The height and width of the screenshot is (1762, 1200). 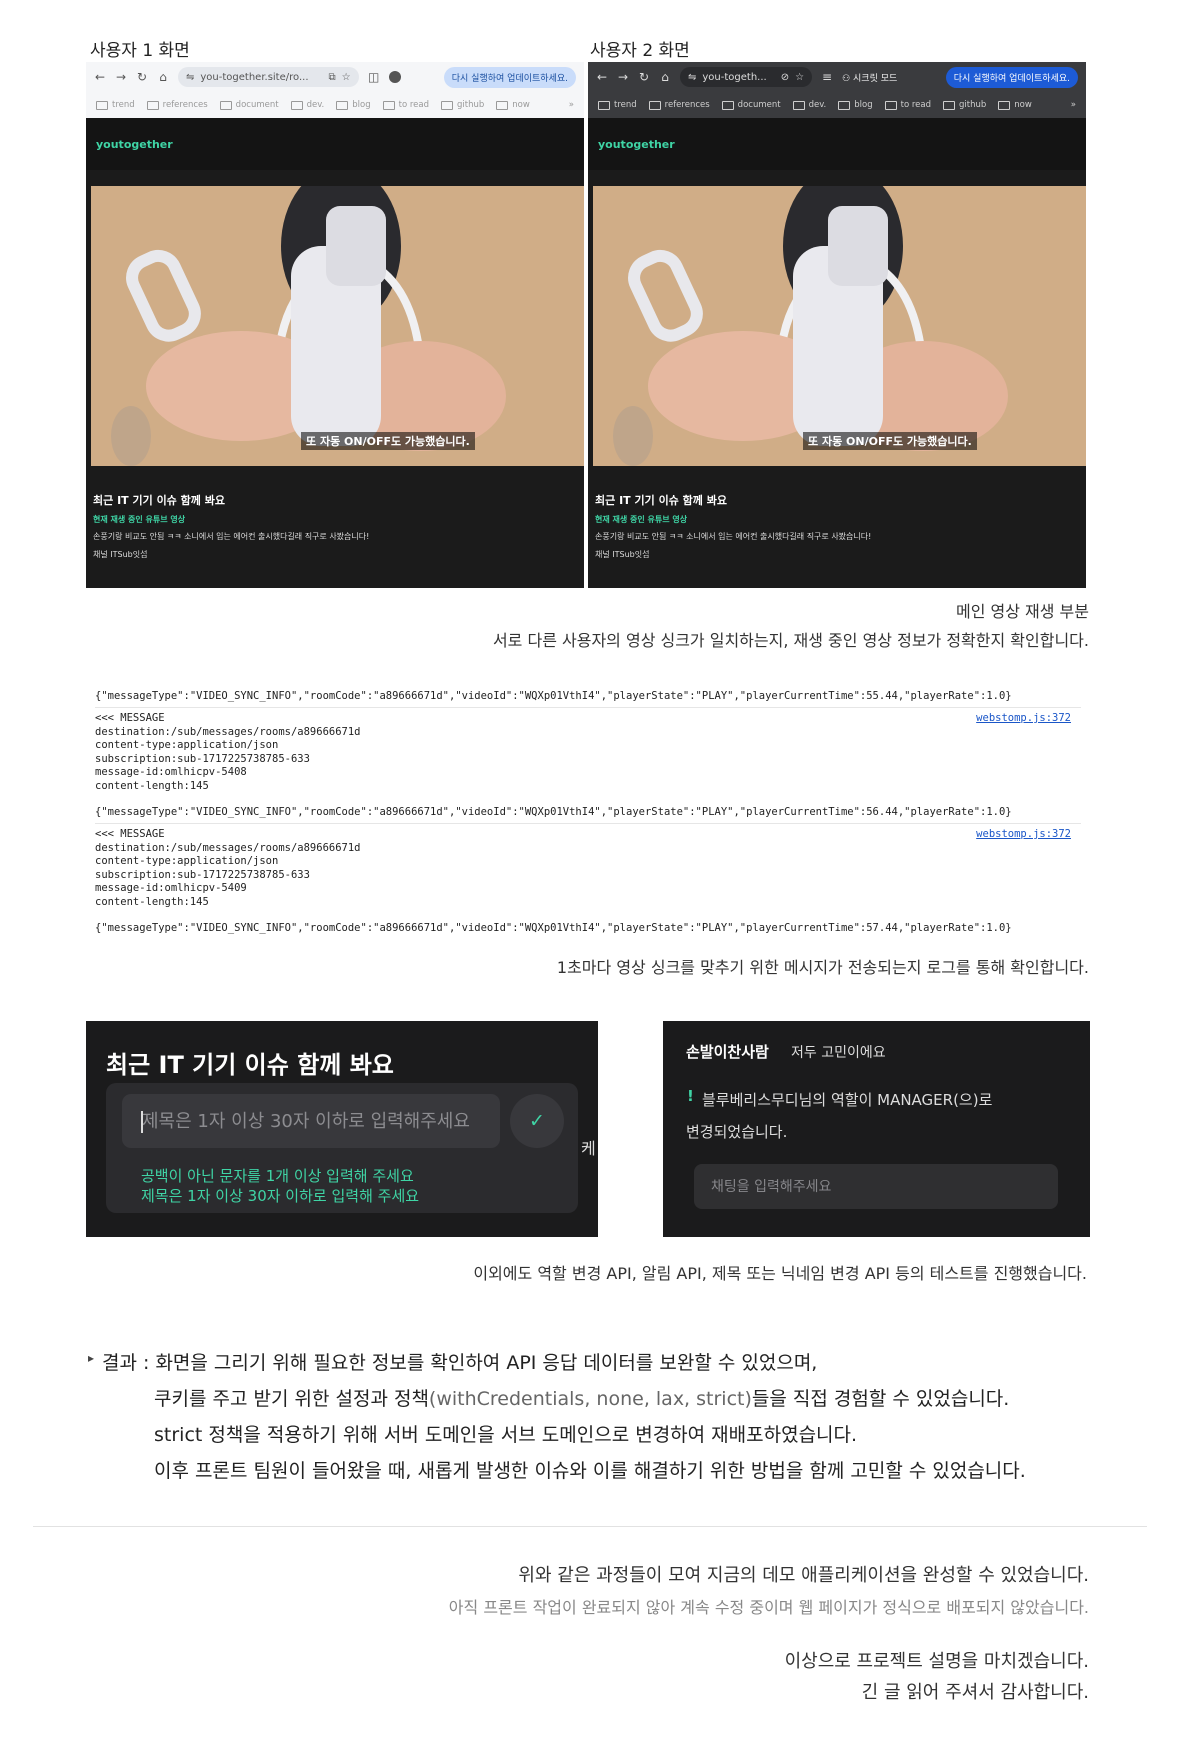 What do you see at coordinates (936, 1661) in the screenshot?
I see `closing-line: 이상으로 프로젝트 설명을 마치겠습니다.` at bounding box center [936, 1661].